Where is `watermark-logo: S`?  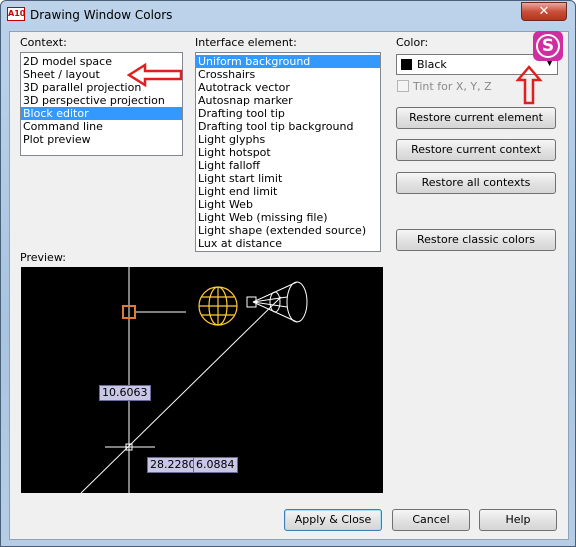
watermark-logo: S is located at coordinates (548, 46).